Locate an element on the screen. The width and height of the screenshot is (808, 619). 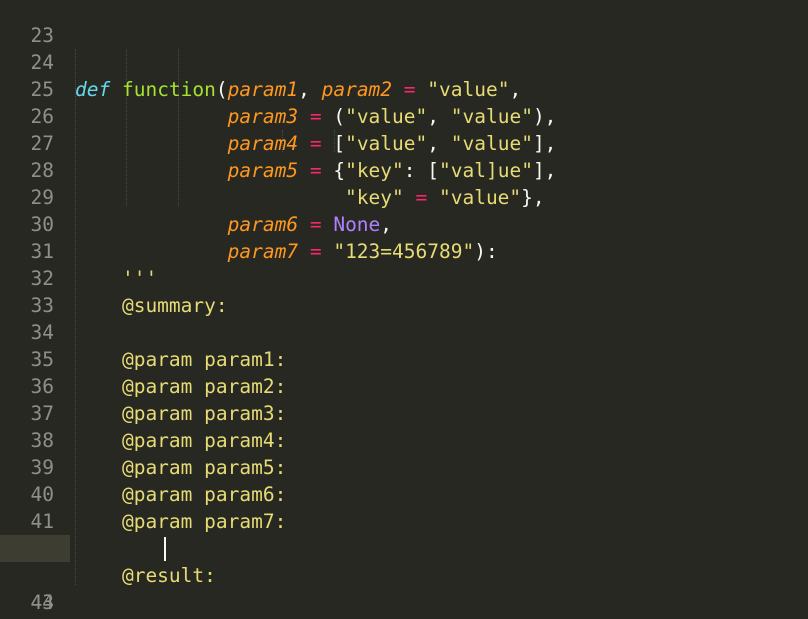
code-line: 38 @param param5: is located at coordinates (404, 439).